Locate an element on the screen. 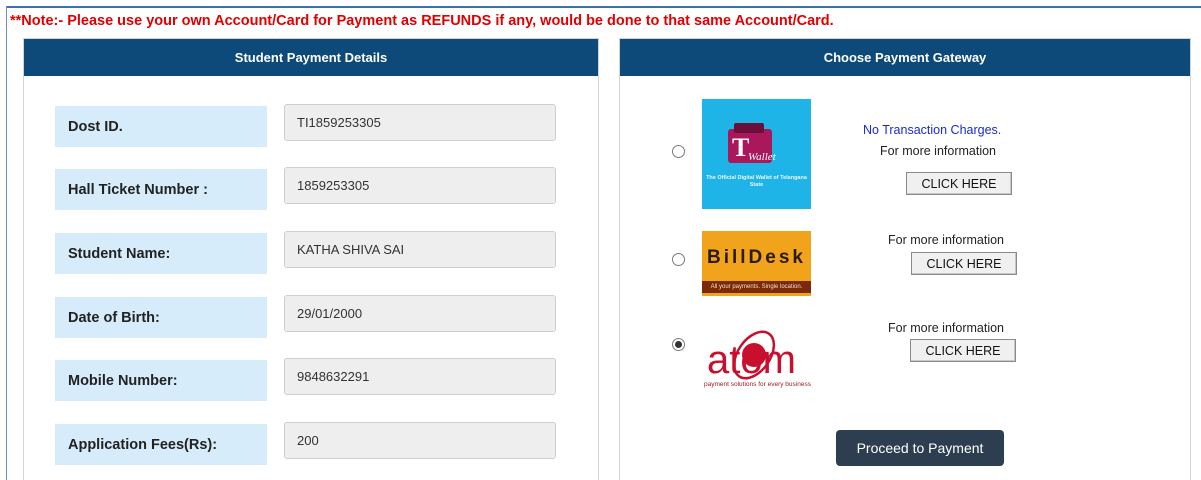 The height and width of the screenshot is (480, 1201). twallet-click-here-button: CLICK HERE is located at coordinates (959, 183).